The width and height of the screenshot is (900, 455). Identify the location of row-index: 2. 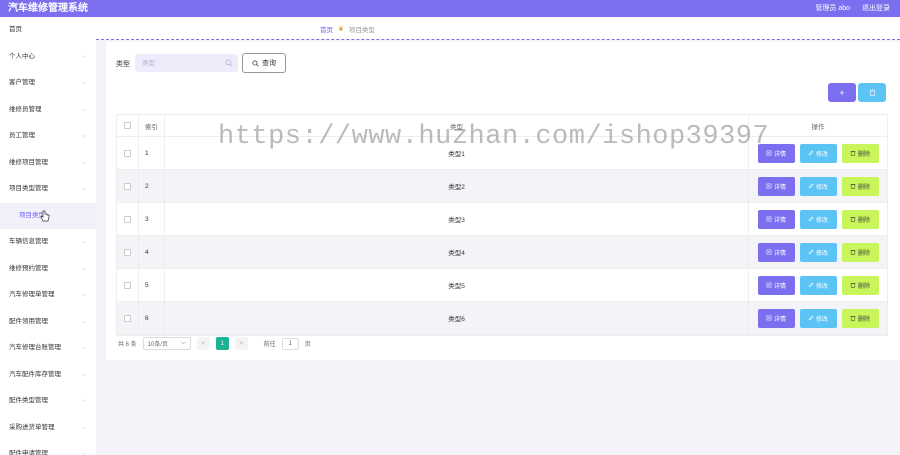
(152, 186).